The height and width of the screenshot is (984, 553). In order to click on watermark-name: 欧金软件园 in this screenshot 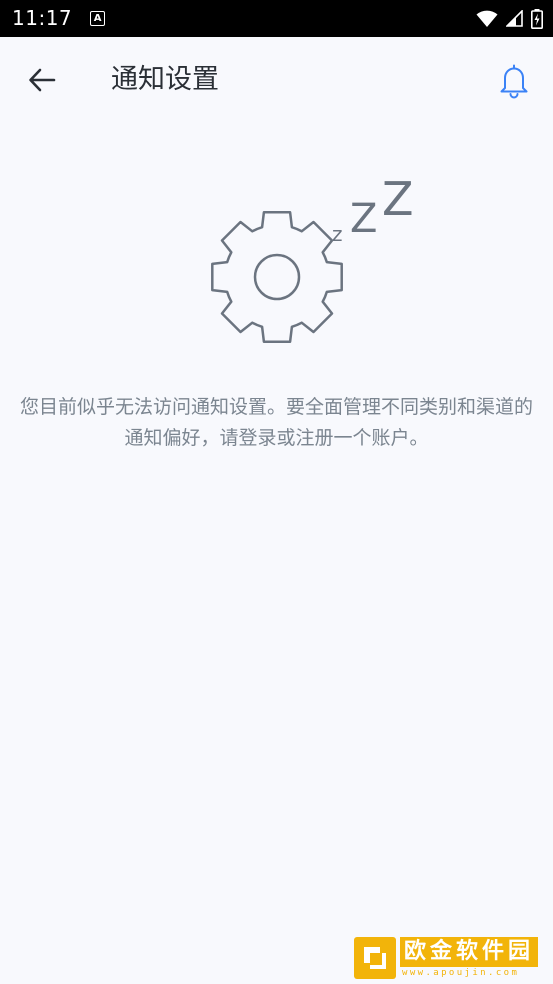, I will do `click(469, 952)`.